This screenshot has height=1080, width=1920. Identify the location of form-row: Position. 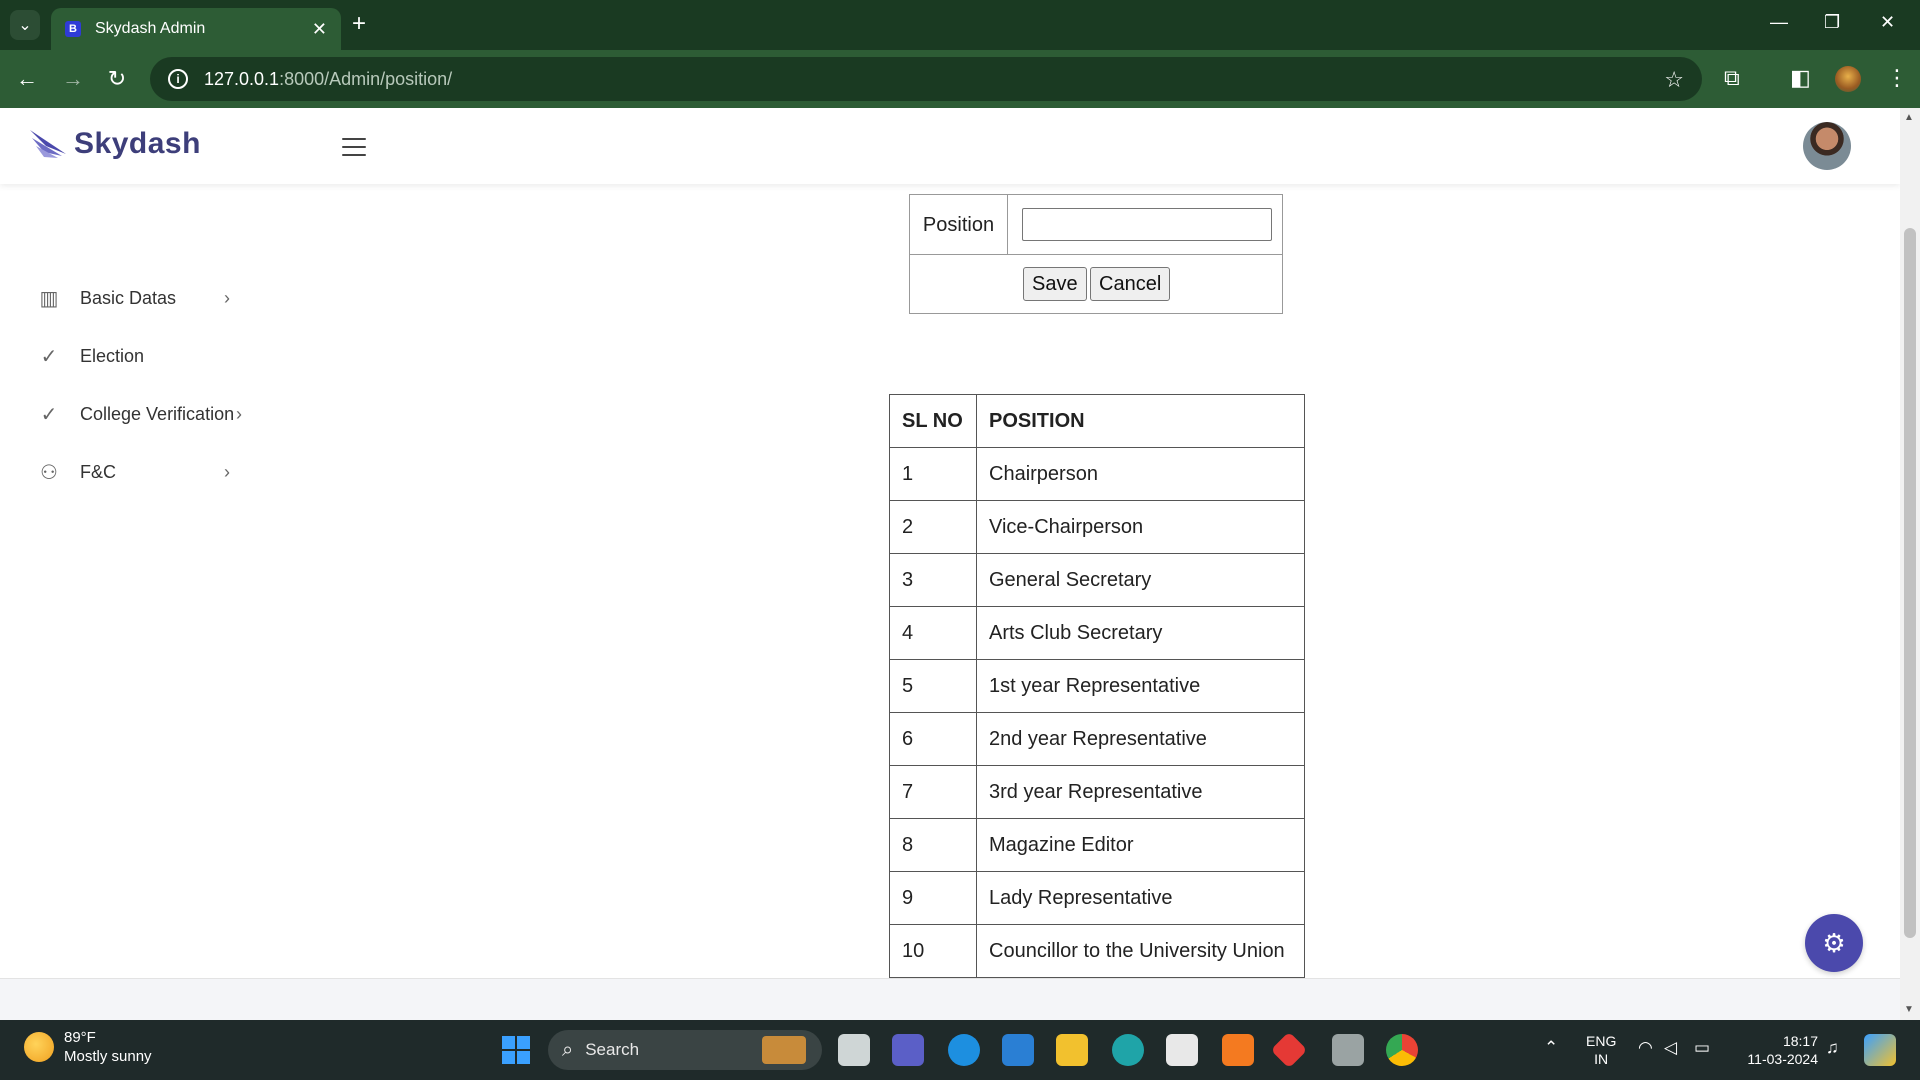
(1096, 225).